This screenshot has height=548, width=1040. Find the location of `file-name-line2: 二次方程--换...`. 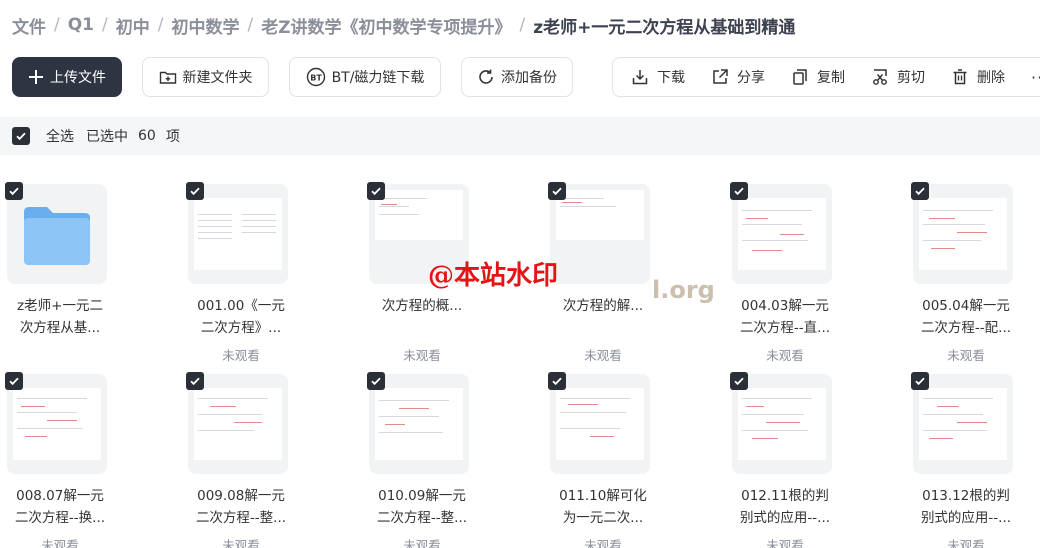

file-name-line2: 二次方程--换... is located at coordinates (60, 518).